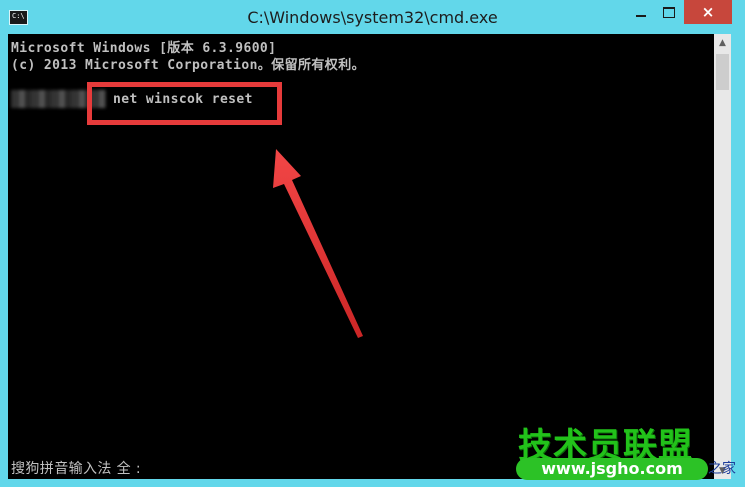  I want to click on scroll-thumb, so click(722, 72).